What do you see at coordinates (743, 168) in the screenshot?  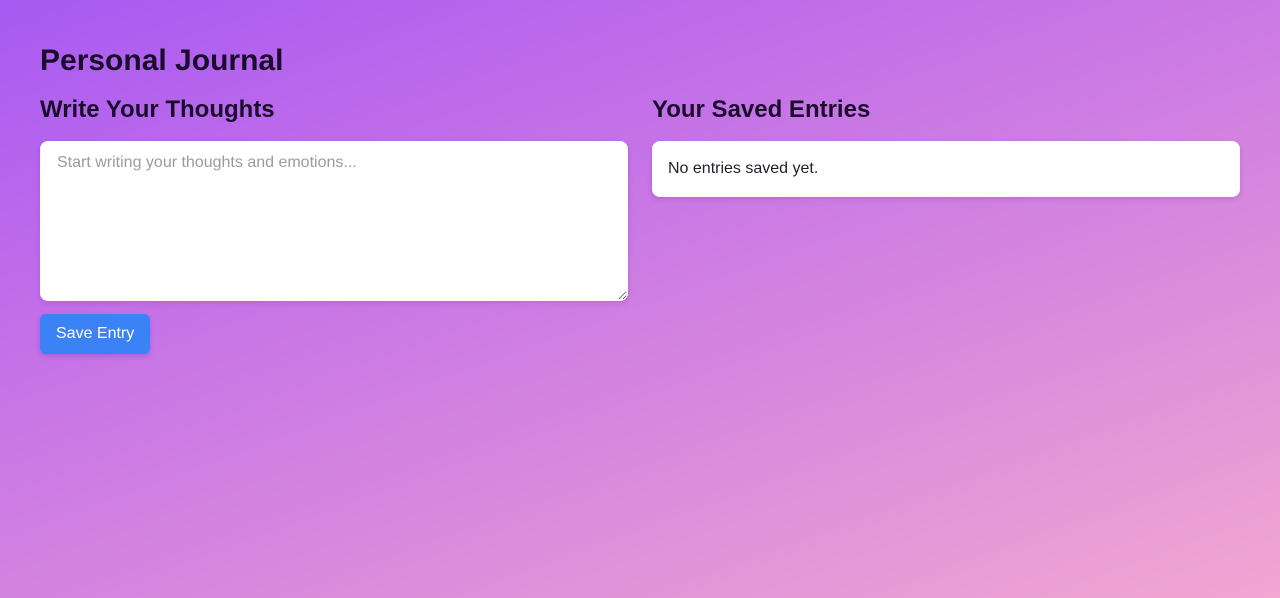 I see `empty-entries-message: No entries saved yet.` at bounding box center [743, 168].